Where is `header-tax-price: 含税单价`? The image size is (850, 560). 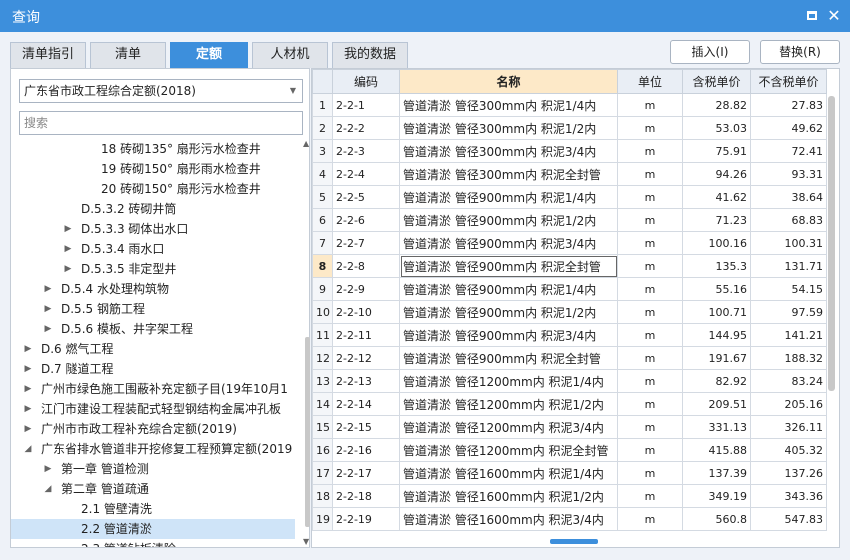 header-tax-price: 含税单价 is located at coordinates (716, 81).